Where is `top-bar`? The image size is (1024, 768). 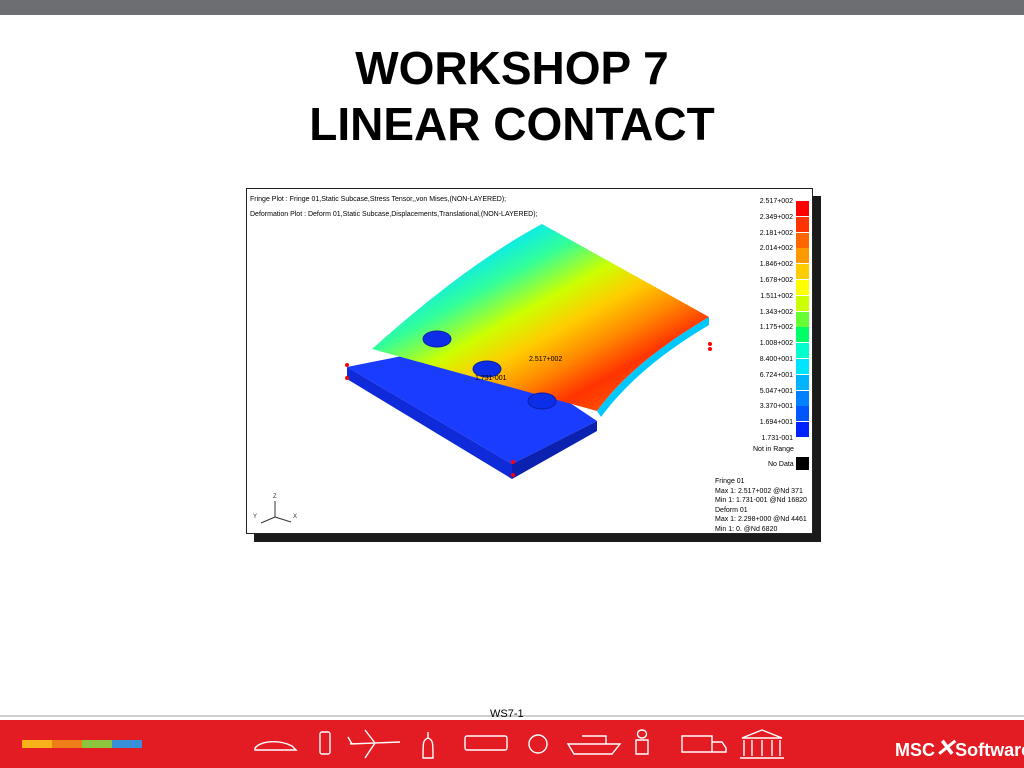
top-bar is located at coordinates (512, 7).